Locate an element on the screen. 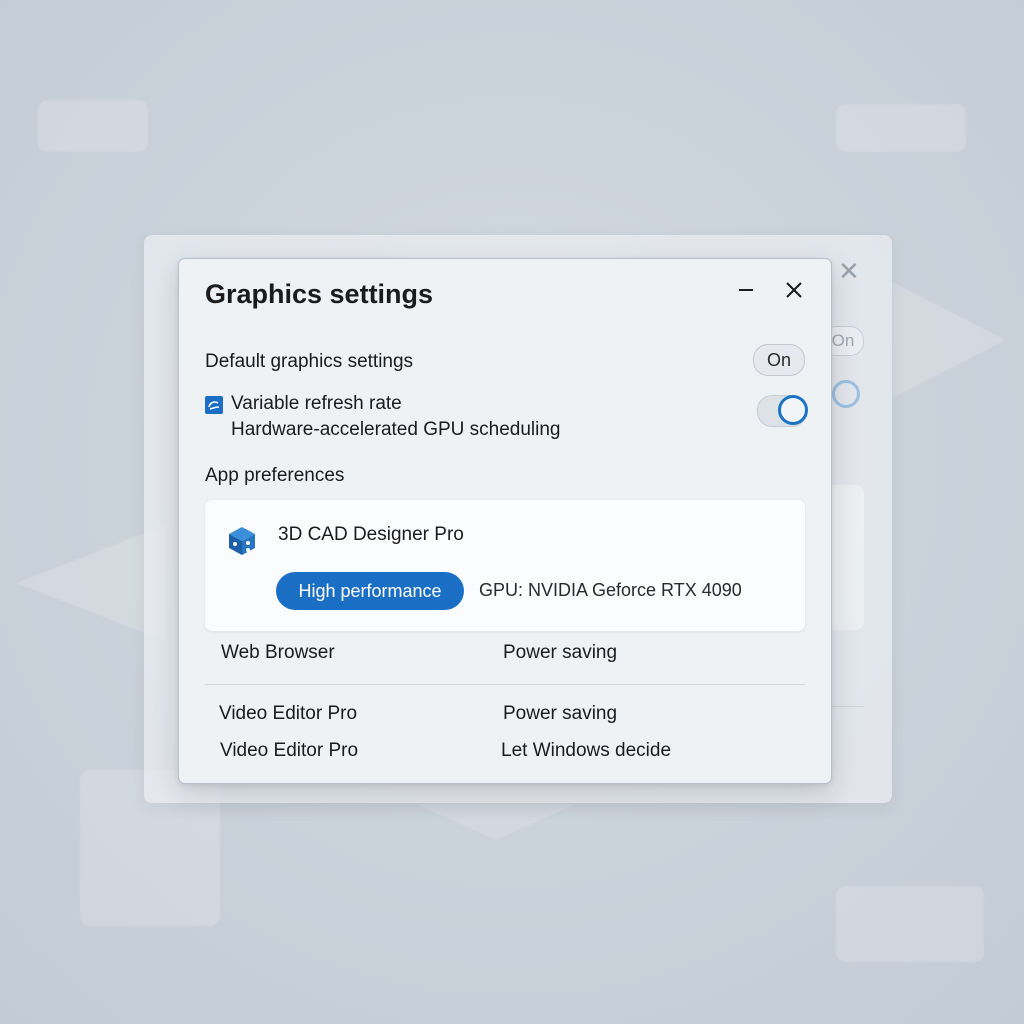 This screenshot has height=1024, width=1024. app-name: Web Browser is located at coordinates (278, 652).